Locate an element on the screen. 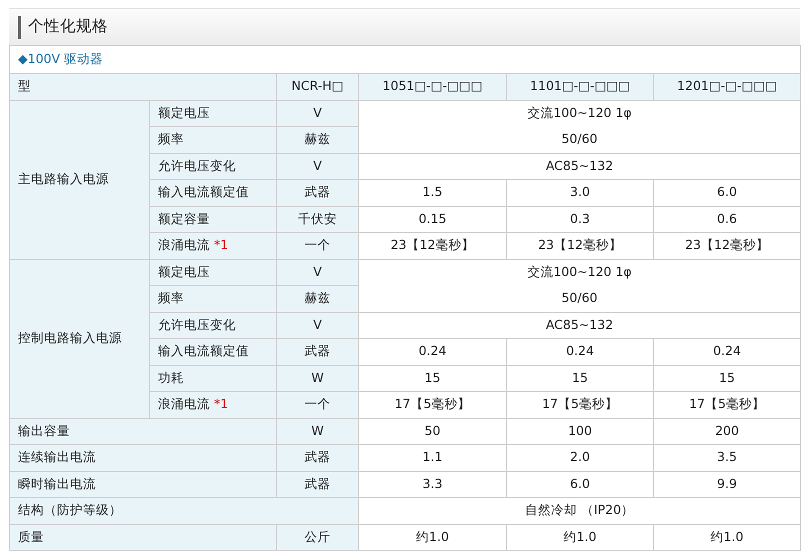 Image resolution: width=806 pixels, height=551 pixels. row-label: 额定容量 is located at coordinates (213, 219).